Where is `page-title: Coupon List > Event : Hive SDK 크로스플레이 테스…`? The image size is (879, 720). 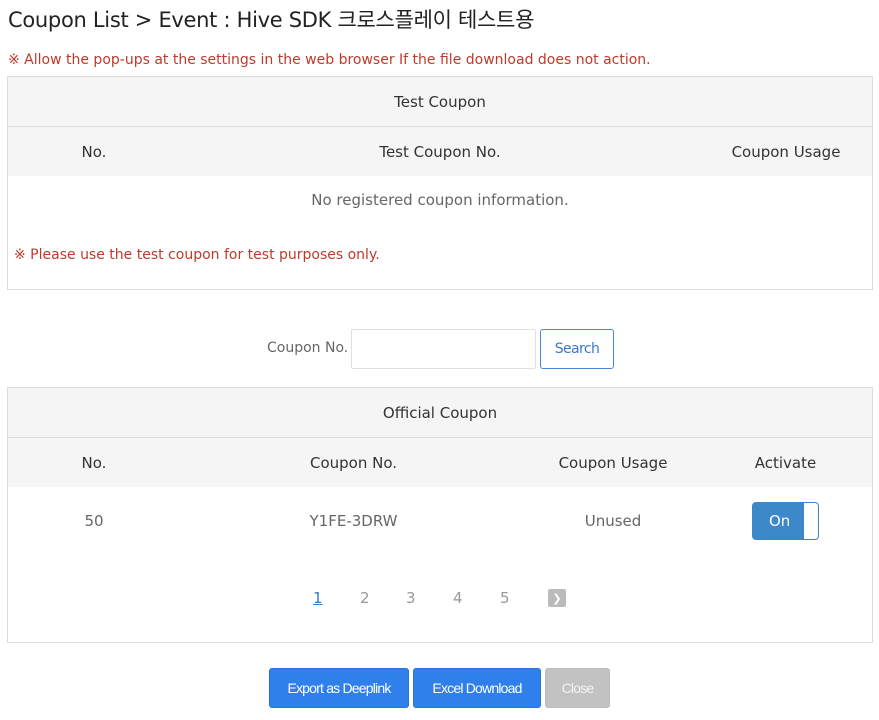
page-title: Coupon List > Event : Hive SDK 크로스플레이 테스… is located at coordinates (271, 20).